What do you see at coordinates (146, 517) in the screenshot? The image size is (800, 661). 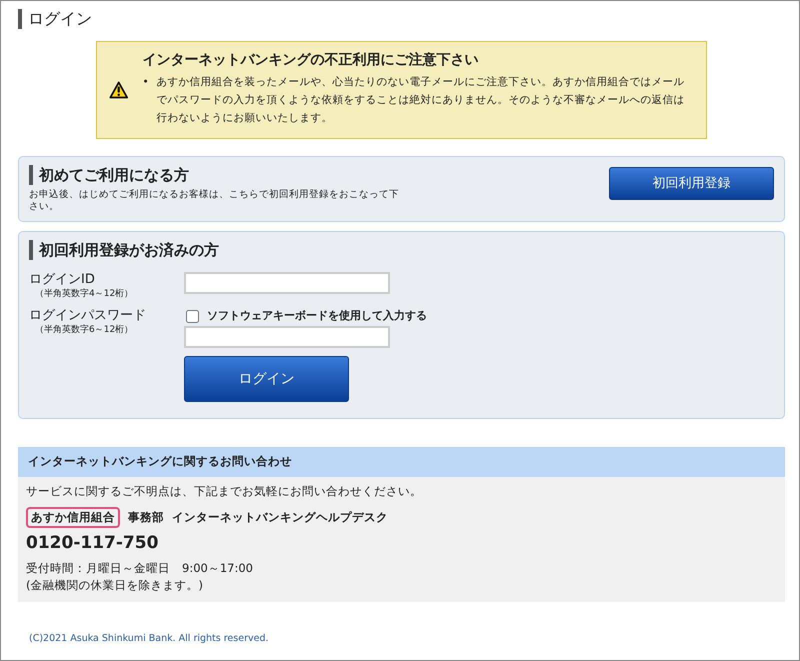 I see `department-name: 事務部` at bounding box center [146, 517].